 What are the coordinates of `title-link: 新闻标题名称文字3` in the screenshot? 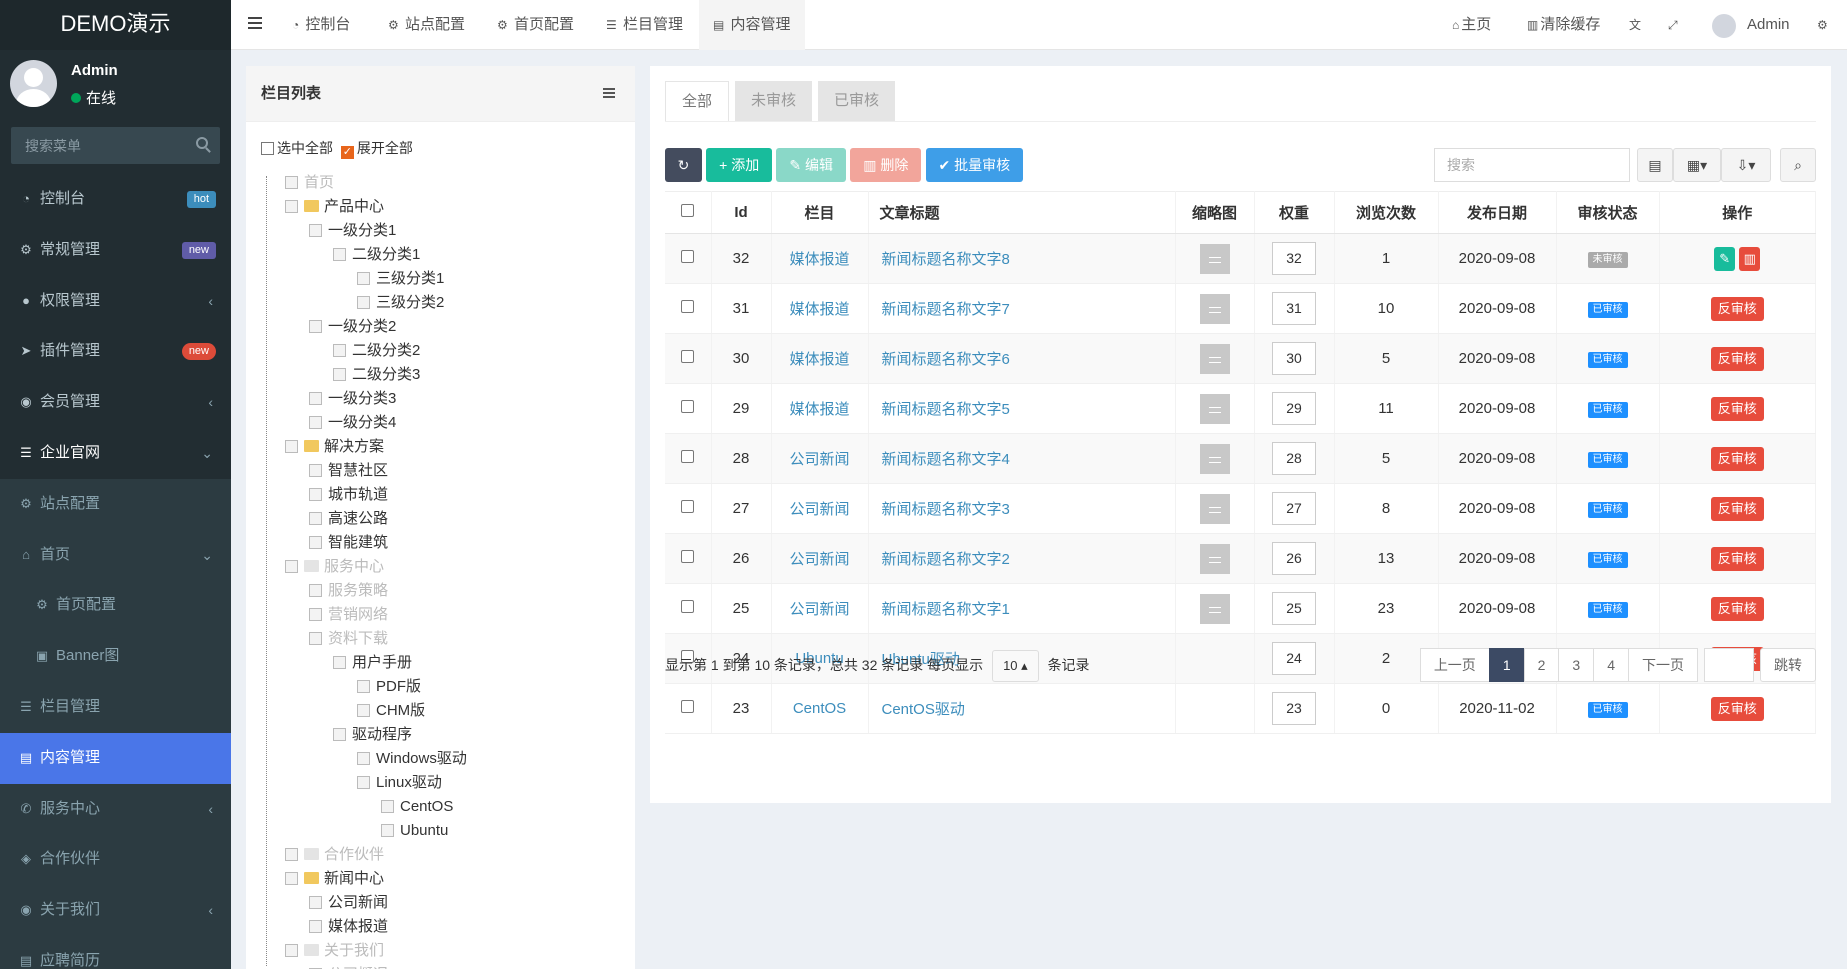 It's located at (946, 509).